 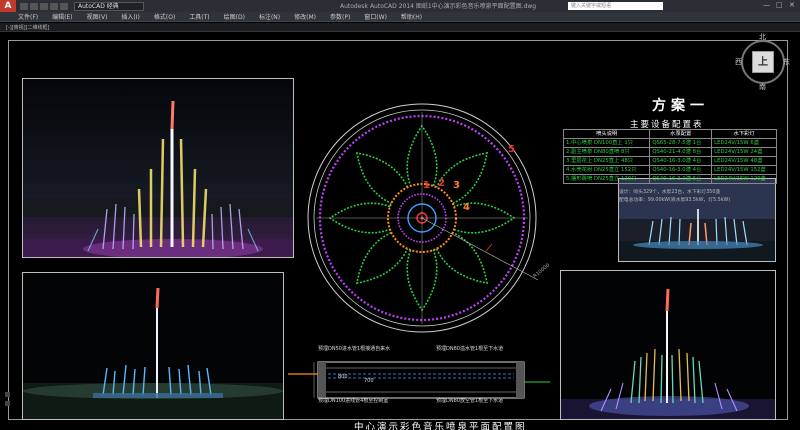 I want to click on col-header-nozzle: 喷头说明, so click(x=606, y=134).